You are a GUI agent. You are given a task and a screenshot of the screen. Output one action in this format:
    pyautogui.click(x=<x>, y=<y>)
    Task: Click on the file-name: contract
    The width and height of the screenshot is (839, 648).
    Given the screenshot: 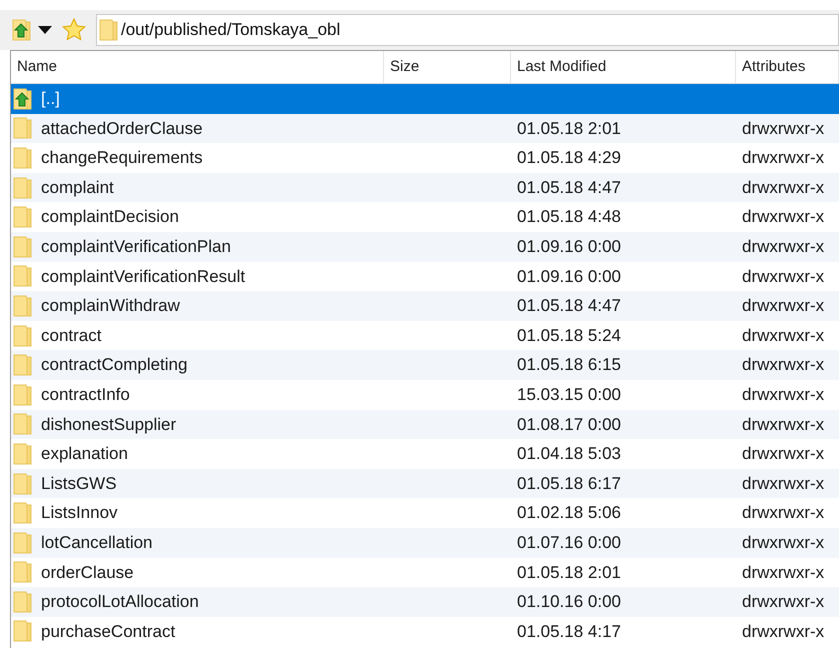 What is the action you would take?
    pyautogui.click(x=71, y=335)
    